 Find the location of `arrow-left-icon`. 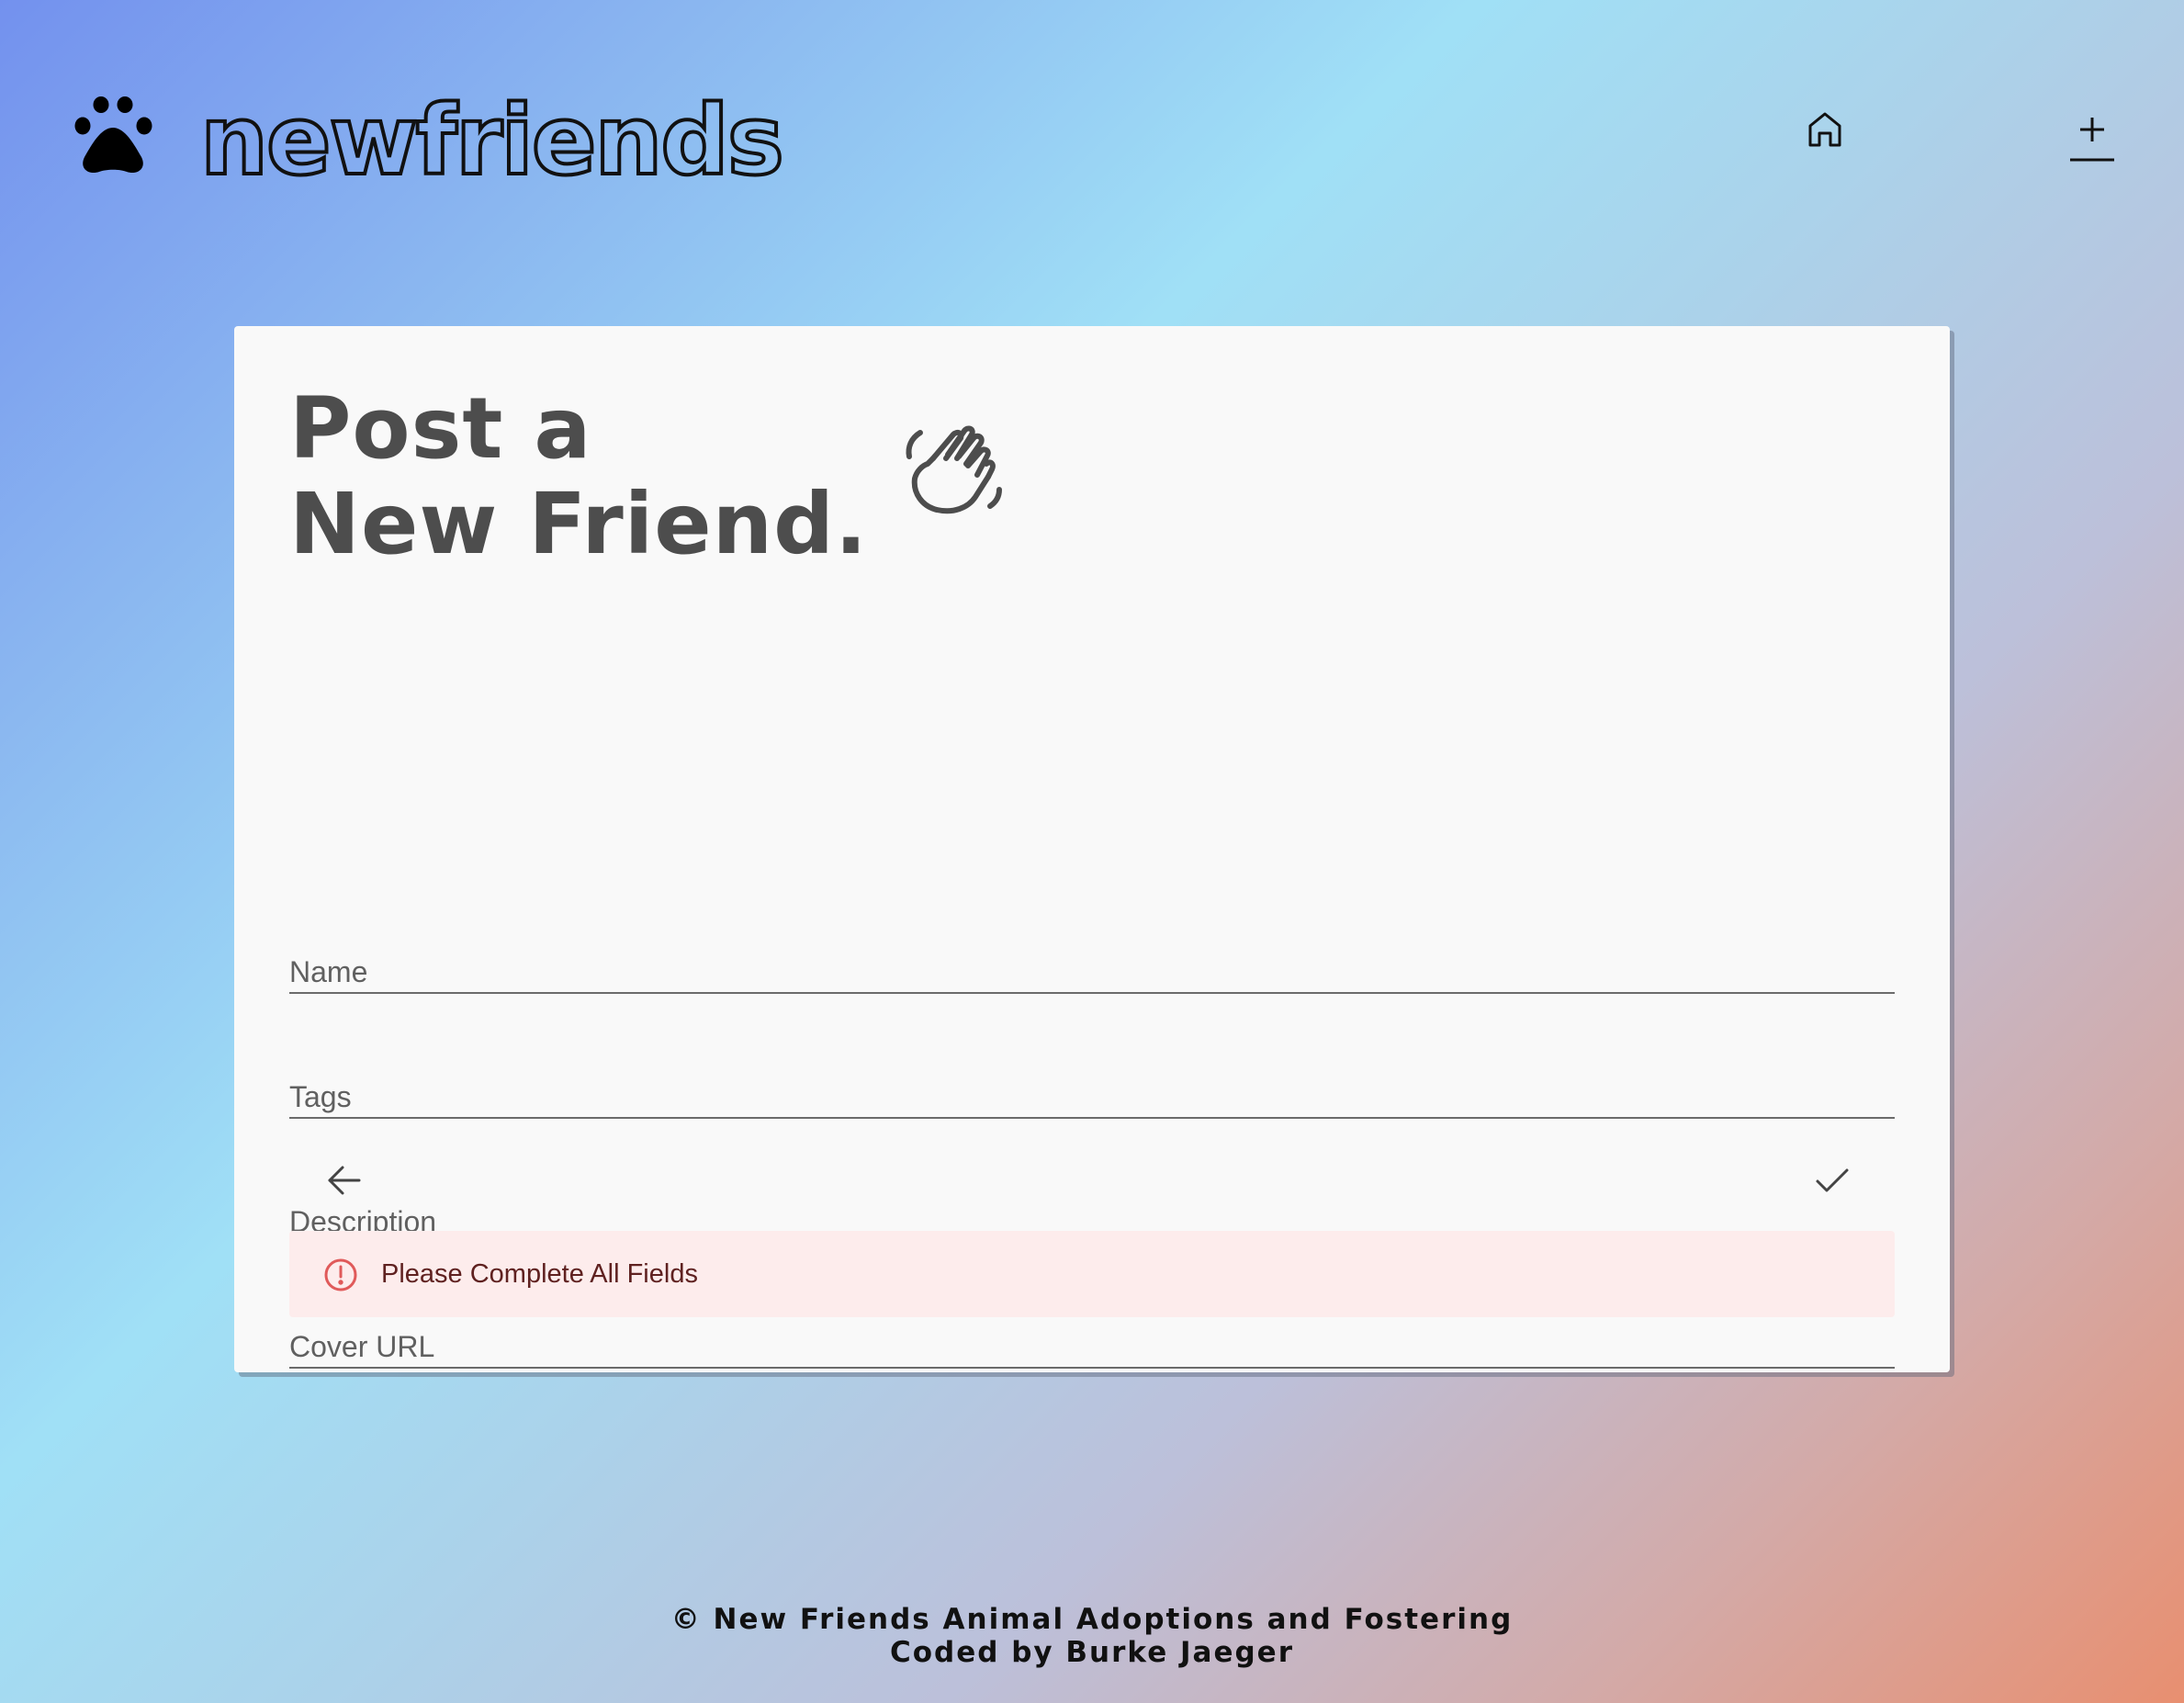

arrow-left-icon is located at coordinates (344, 1180).